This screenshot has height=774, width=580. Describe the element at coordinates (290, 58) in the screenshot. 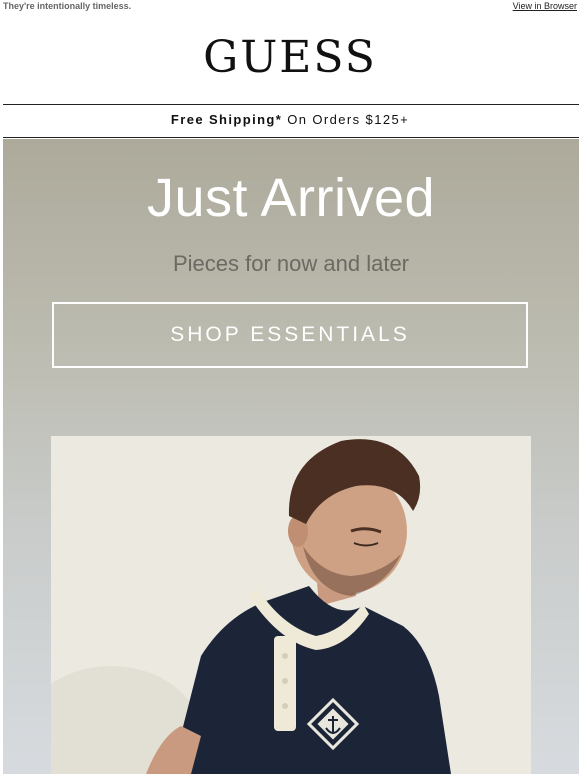

I see `guess-logo: GUESS` at that location.